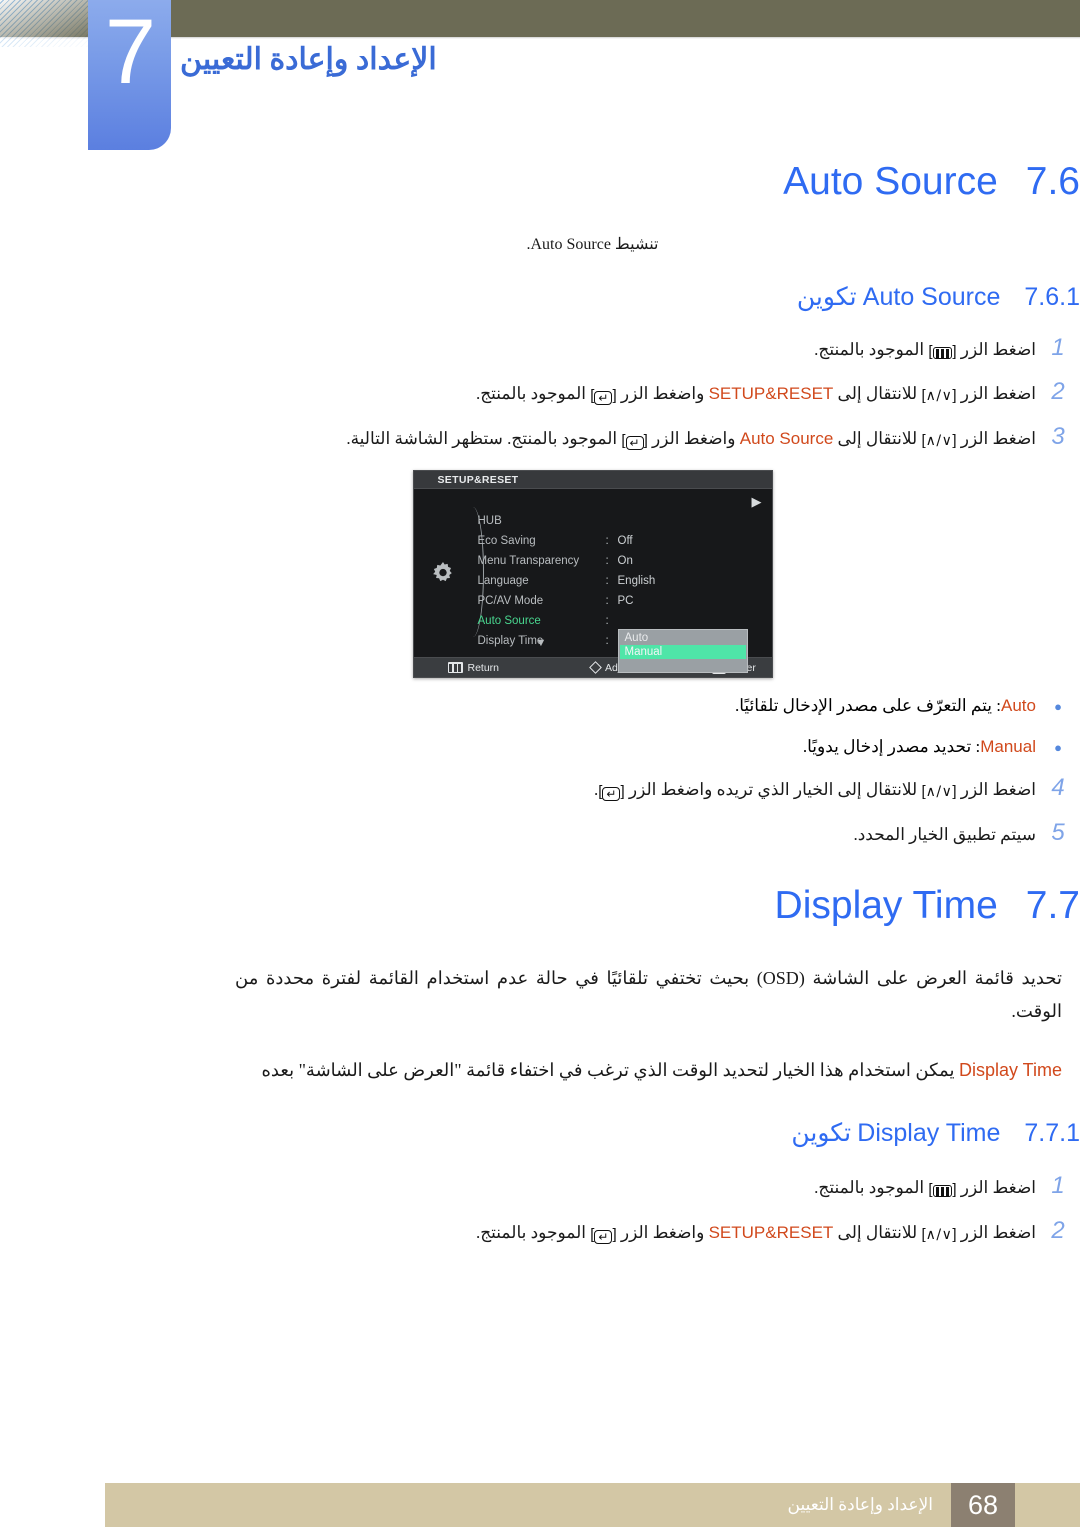 The image size is (1080, 1527). I want to click on osd-menu-item-value: PC, so click(625, 601).